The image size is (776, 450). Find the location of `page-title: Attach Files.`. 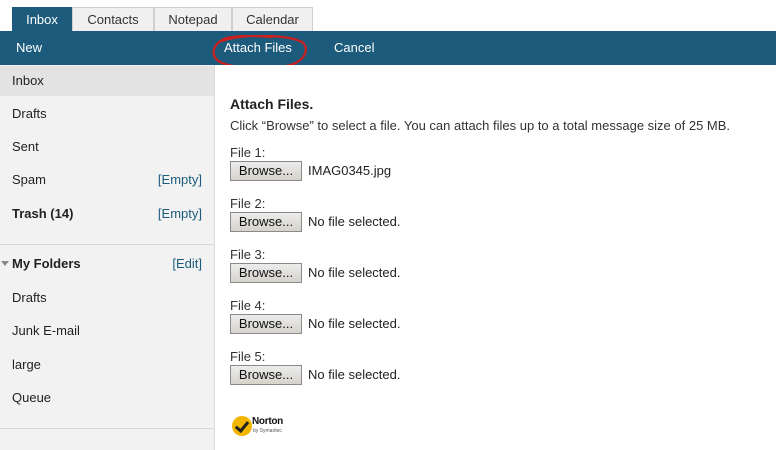

page-title: Attach Files. is located at coordinates (272, 104).